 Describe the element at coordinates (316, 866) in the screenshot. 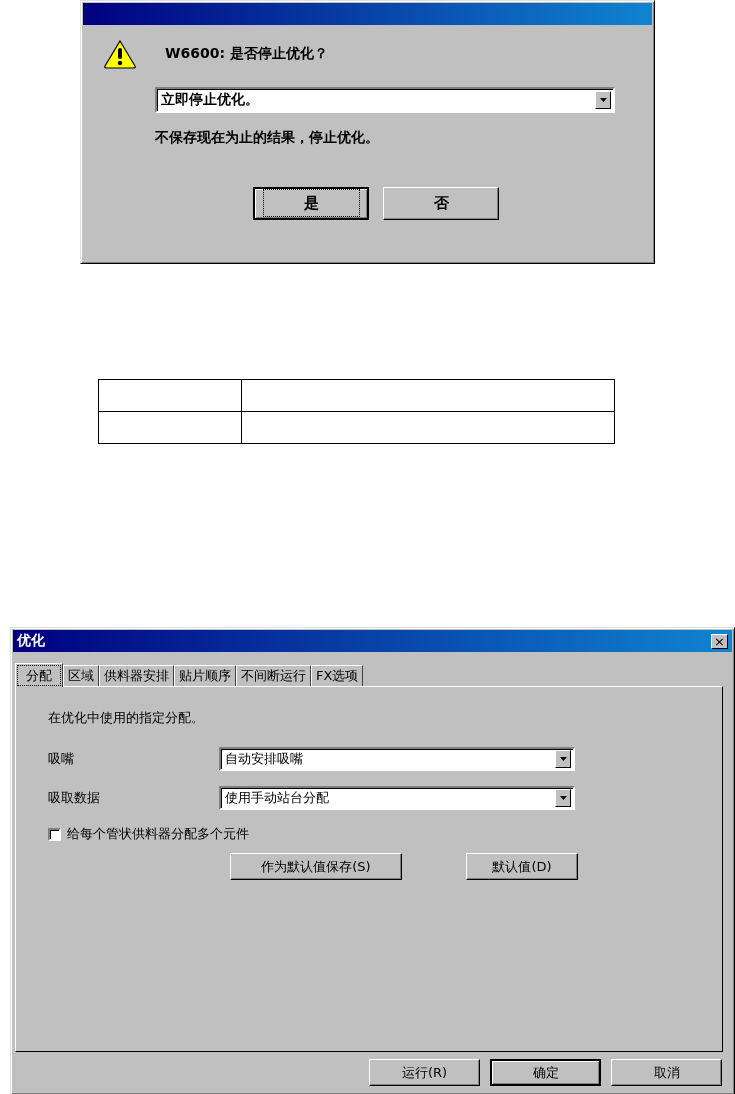

I see `panel-button: 作为默认值保存(S)` at that location.